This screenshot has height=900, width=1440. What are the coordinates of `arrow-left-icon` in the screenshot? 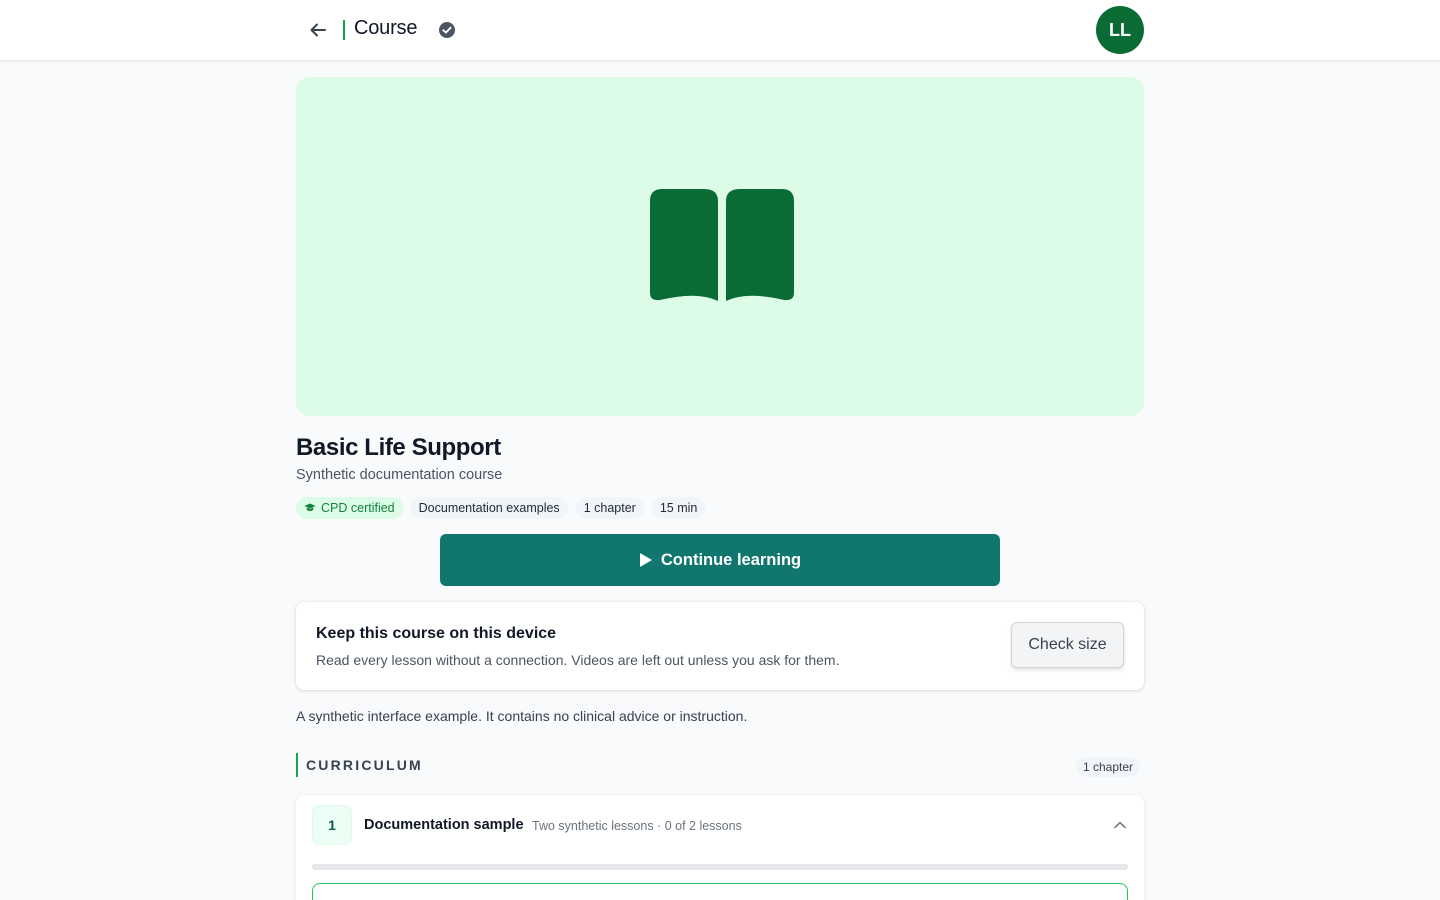 It's located at (318, 30).